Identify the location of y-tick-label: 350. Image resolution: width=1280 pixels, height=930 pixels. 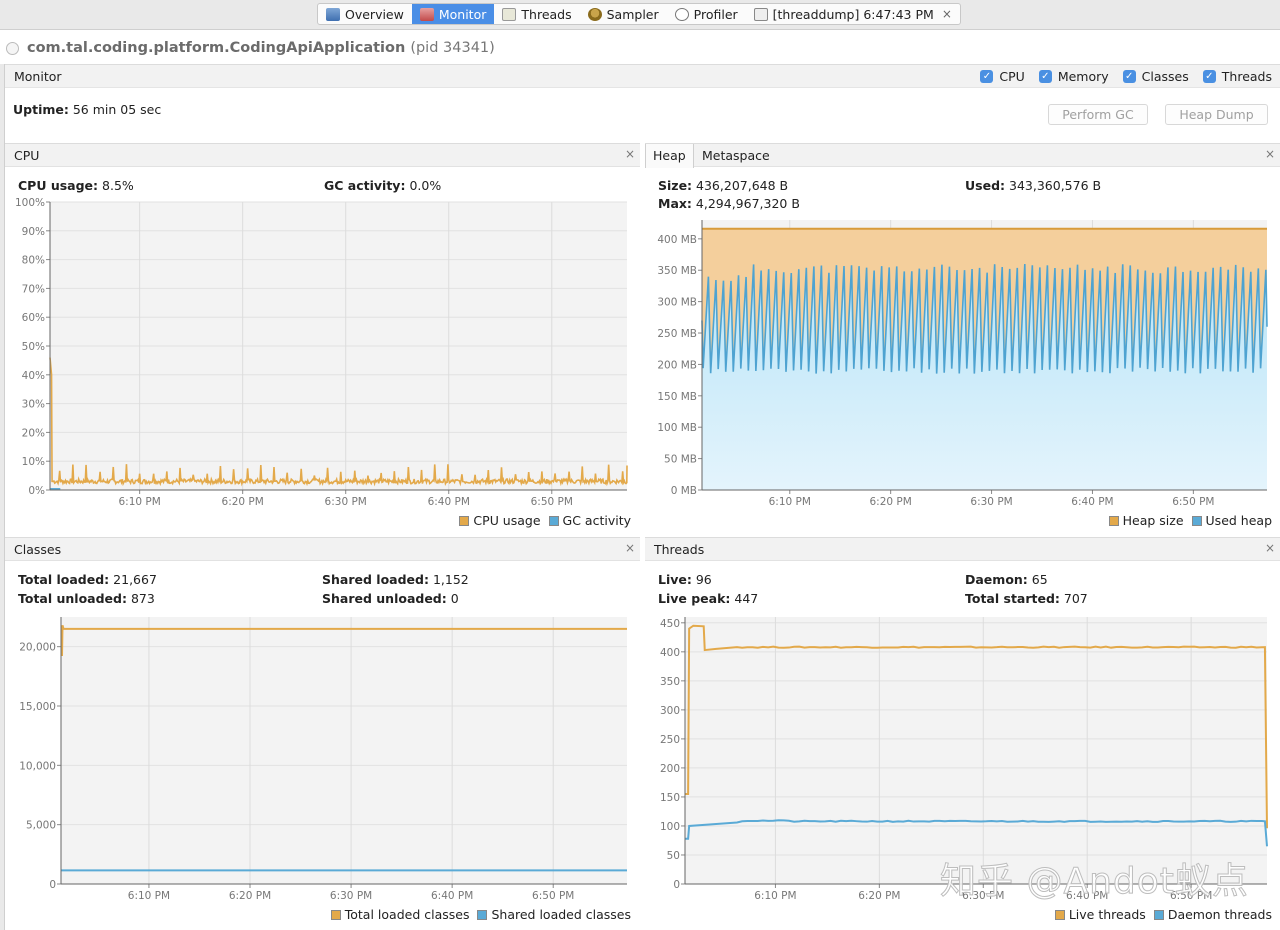
(670, 682).